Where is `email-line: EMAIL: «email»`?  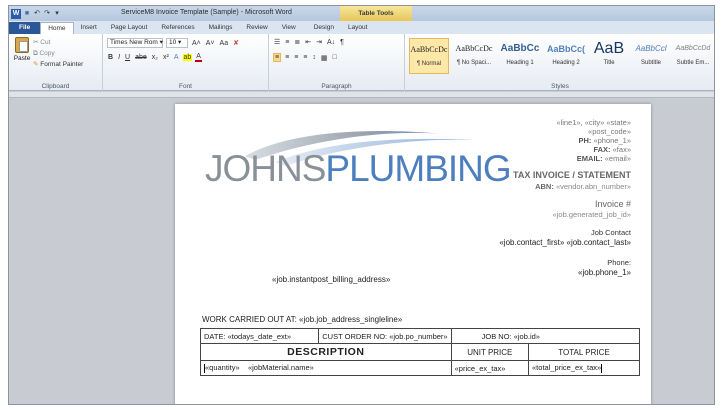 email-line: EMAIL: «email» is located at coordinates (604, 158).